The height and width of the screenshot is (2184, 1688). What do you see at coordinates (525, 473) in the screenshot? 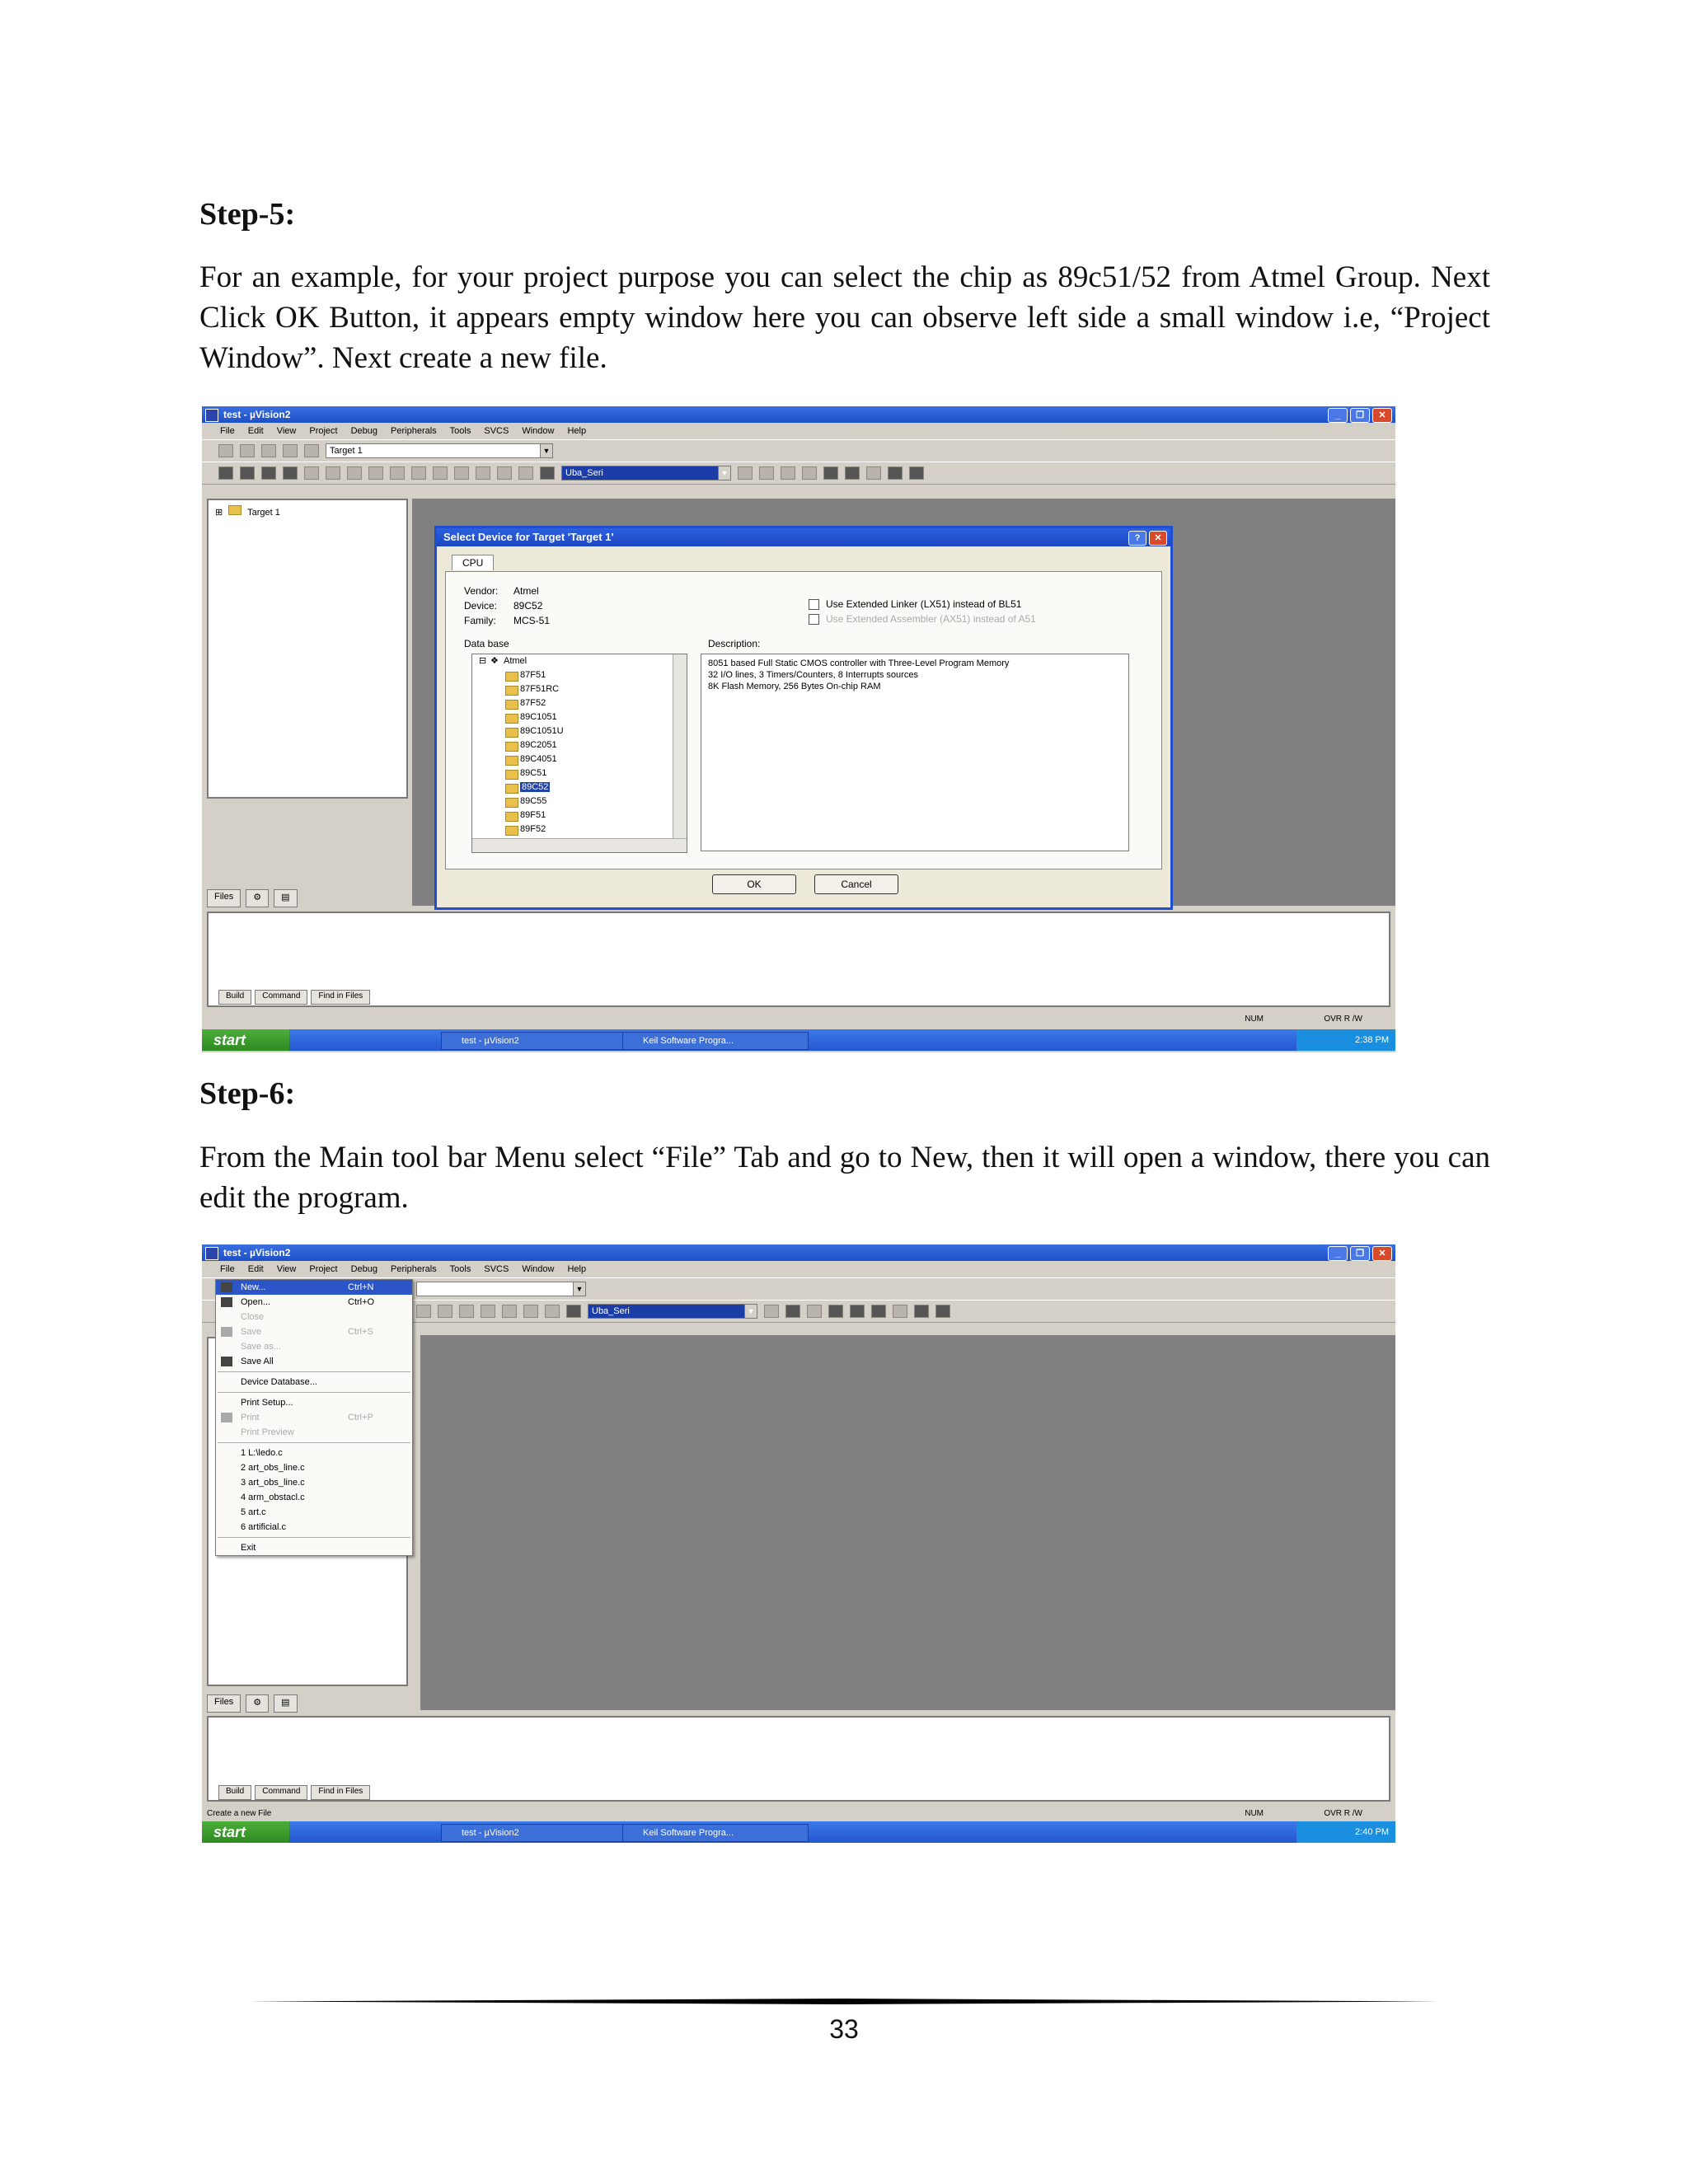
I see `clear-bookmarks-icon` at bounding box center [525, 473].